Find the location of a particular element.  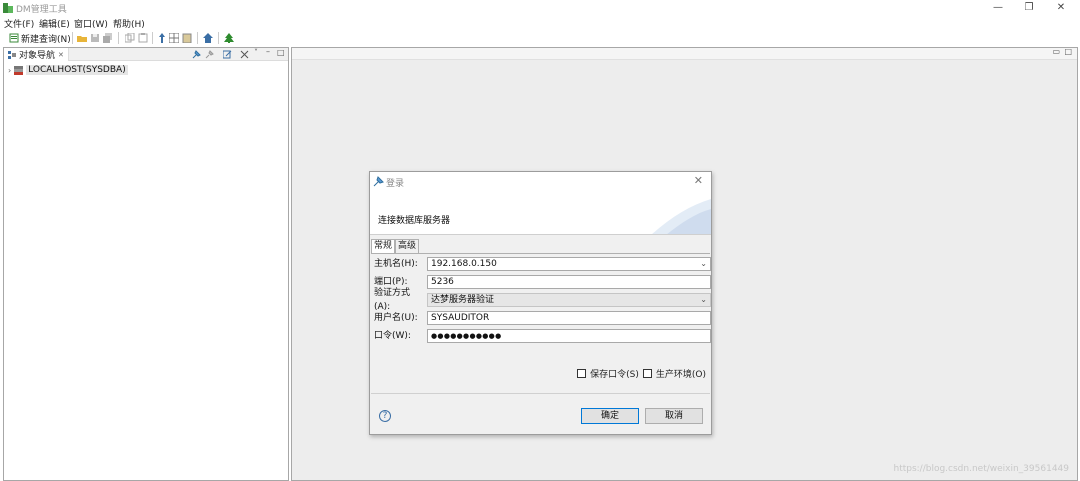

options-row: 保存口令(S) 生产环境(O) is located at coordinates (641, 373).